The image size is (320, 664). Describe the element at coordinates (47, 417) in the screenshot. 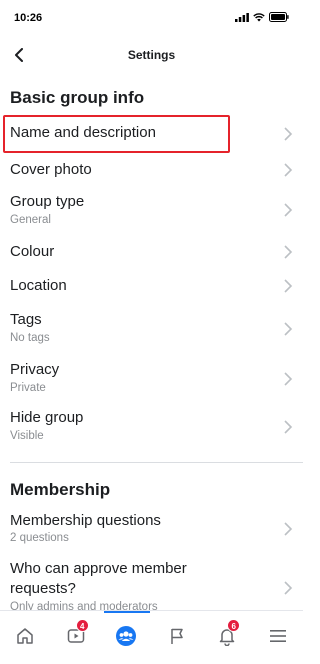

I see `row-label: Hide group` at that location.